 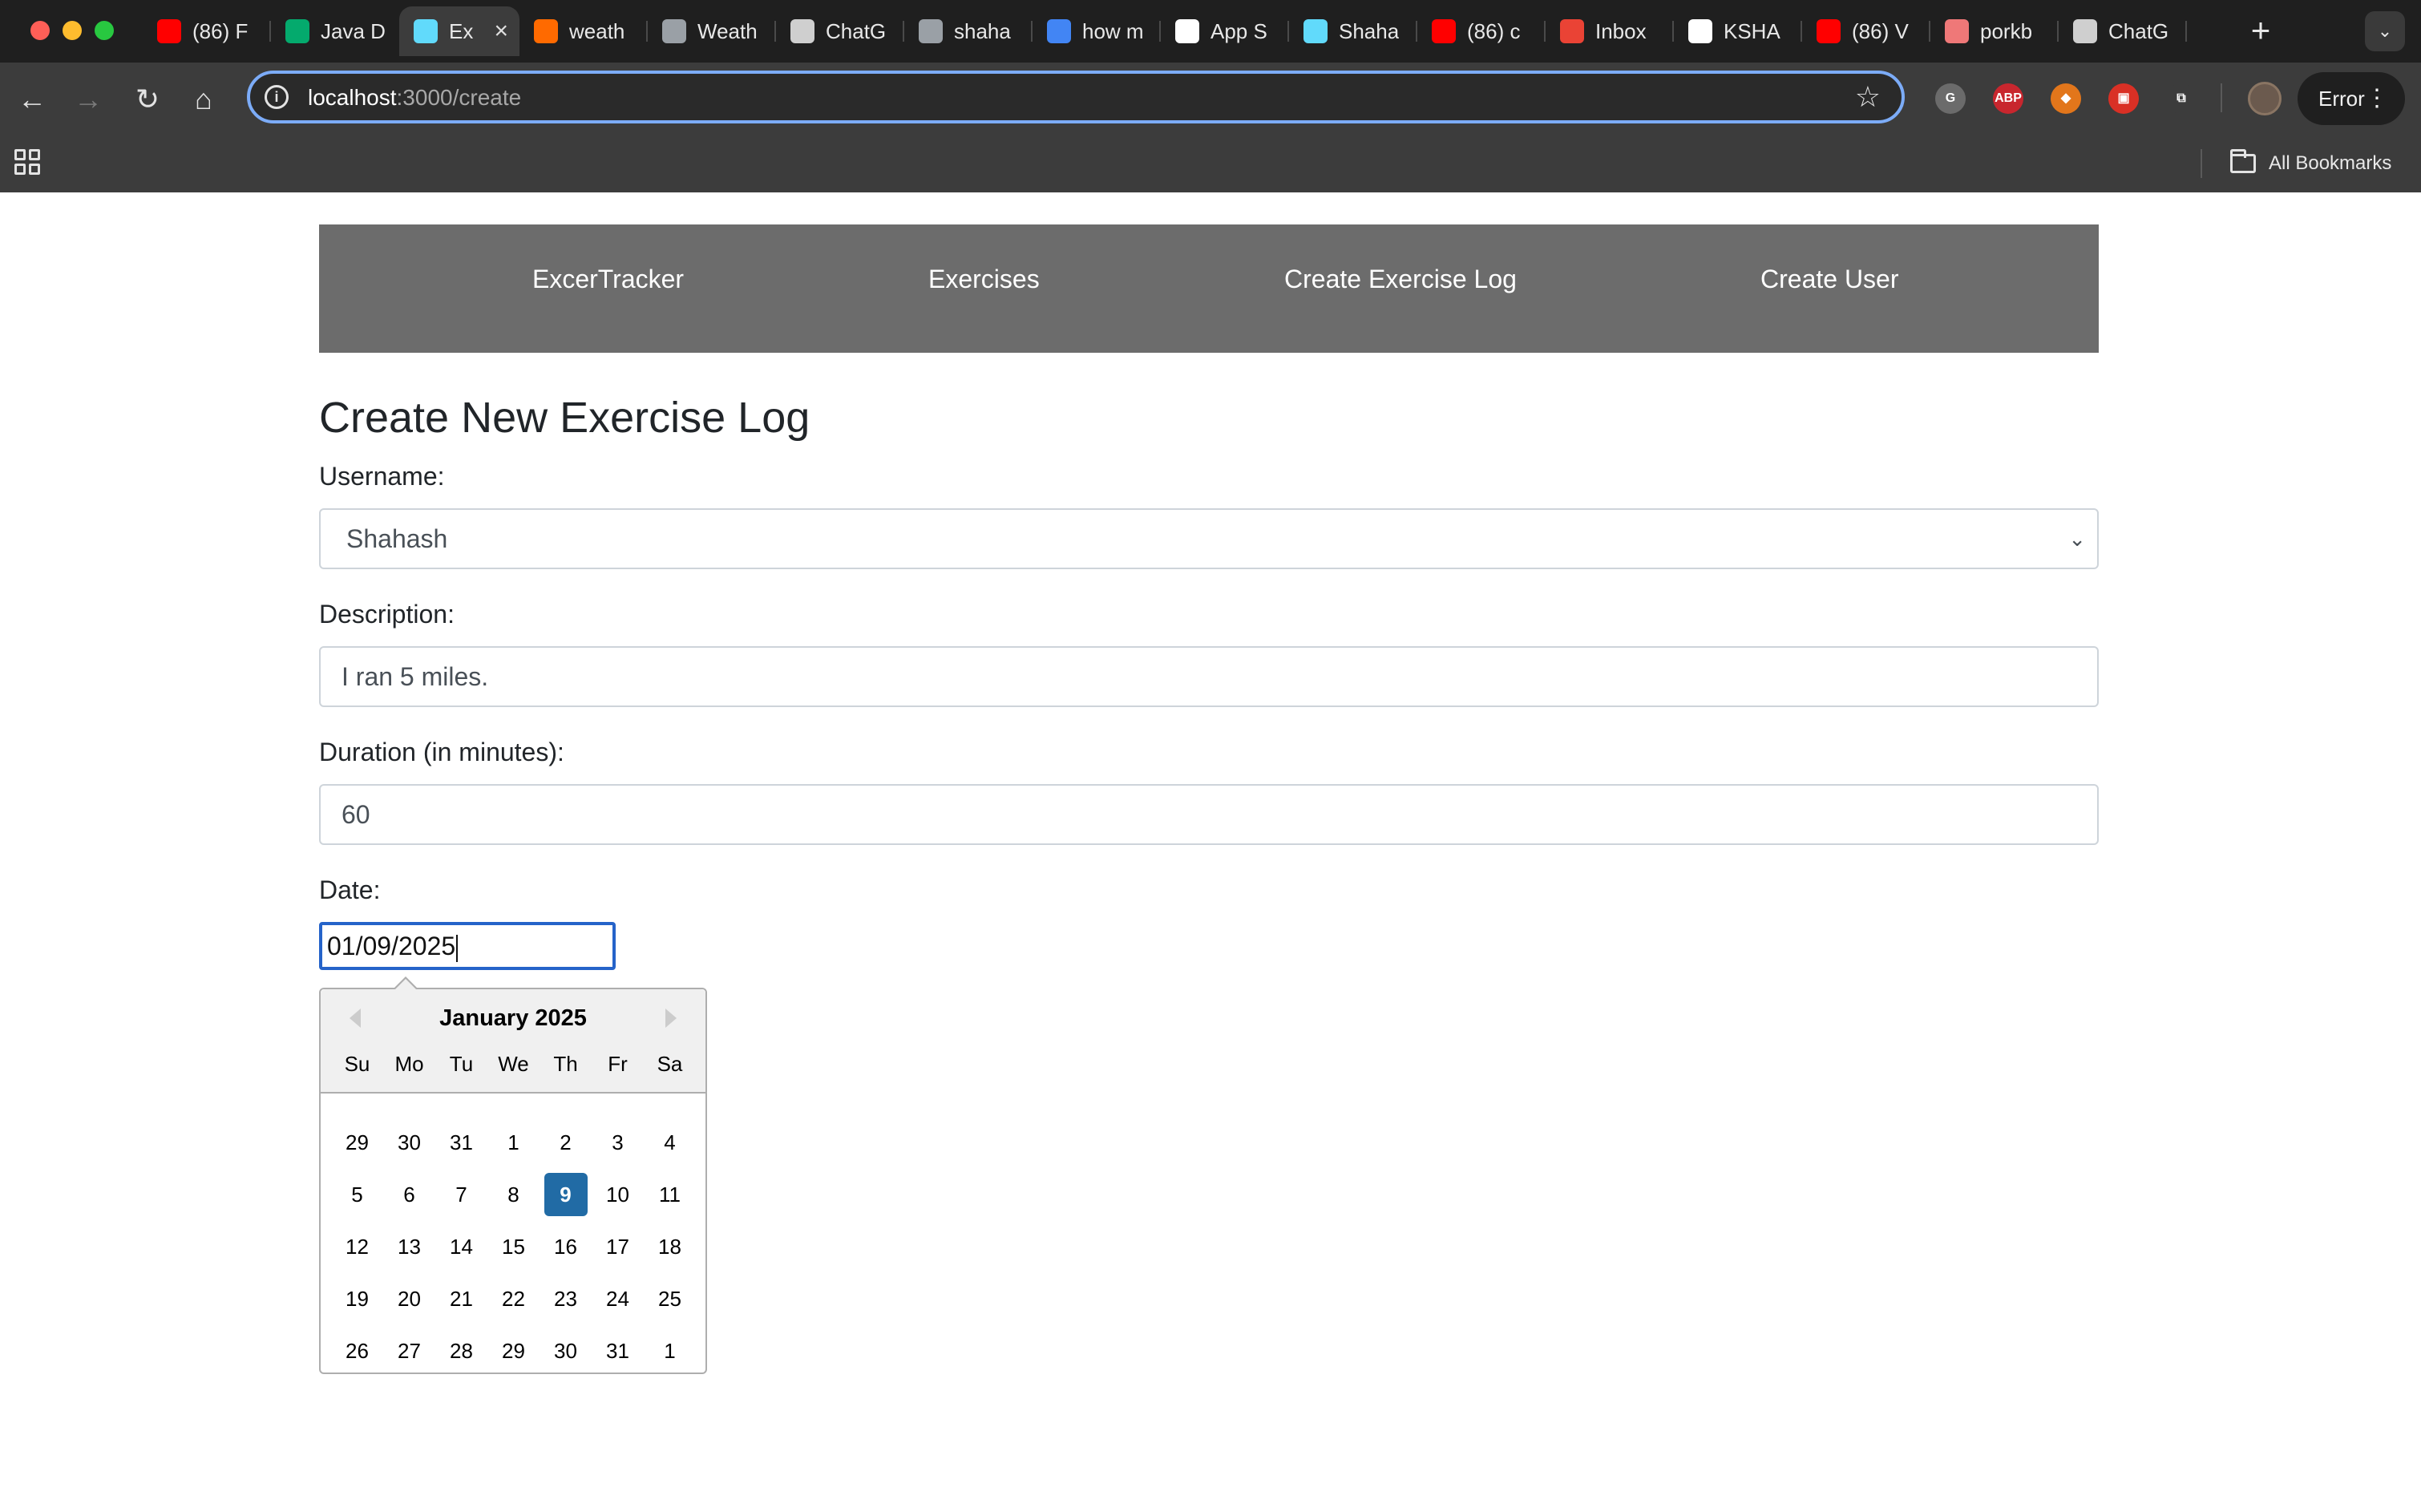 I want to click on weekday-label: We, so click(x=513, y=1064).